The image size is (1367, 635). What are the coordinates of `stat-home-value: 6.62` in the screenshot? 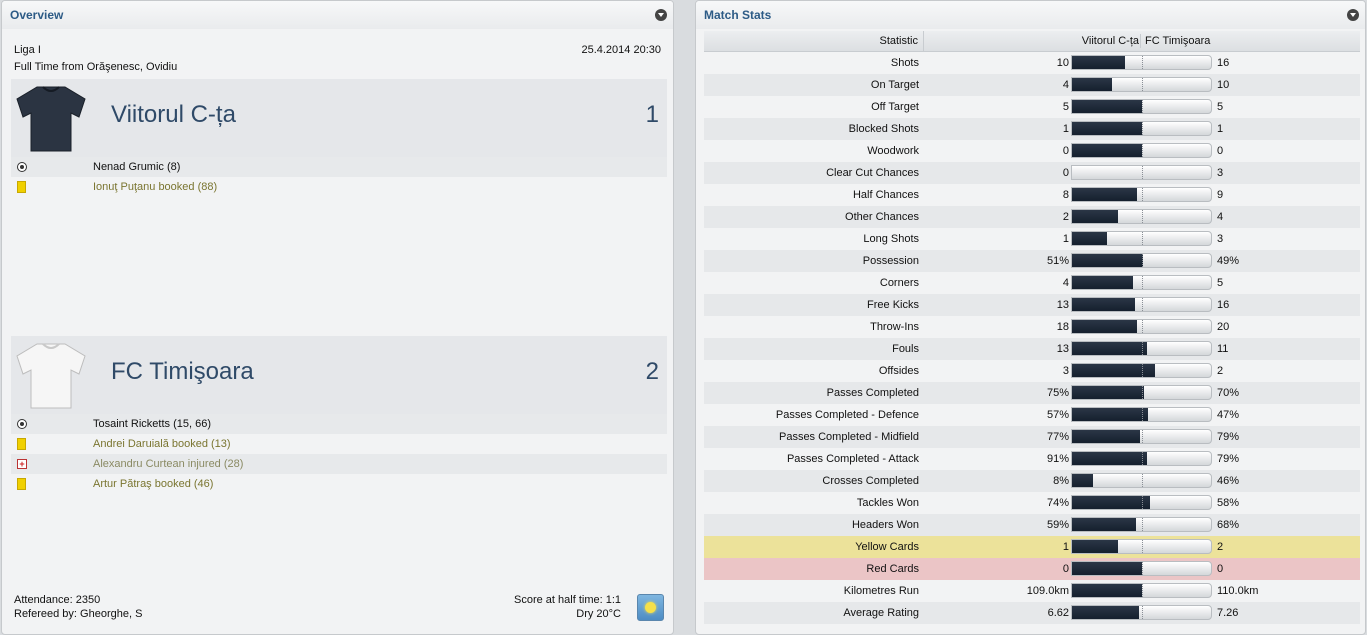 It's located at (1058, 613).